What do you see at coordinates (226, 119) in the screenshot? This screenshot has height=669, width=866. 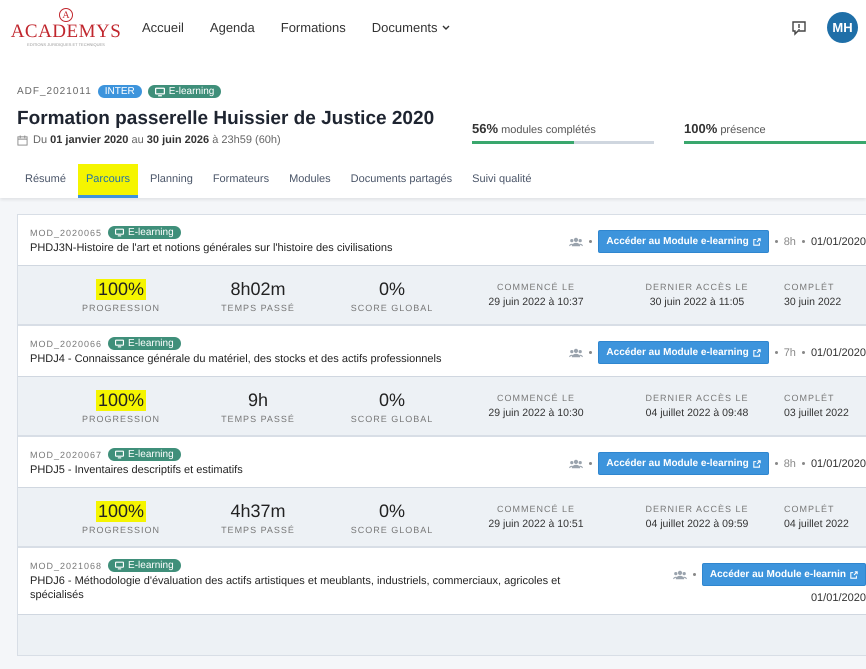 I see `course-title: Formation passerelle Huissier de Justice 2020` at bounding box center [226, 119].